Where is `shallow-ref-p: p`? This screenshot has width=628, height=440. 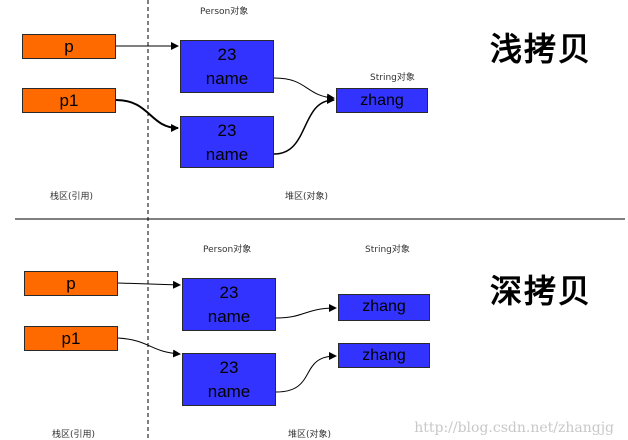
shallow-ref-p: p is located at coordinates (69, 46).